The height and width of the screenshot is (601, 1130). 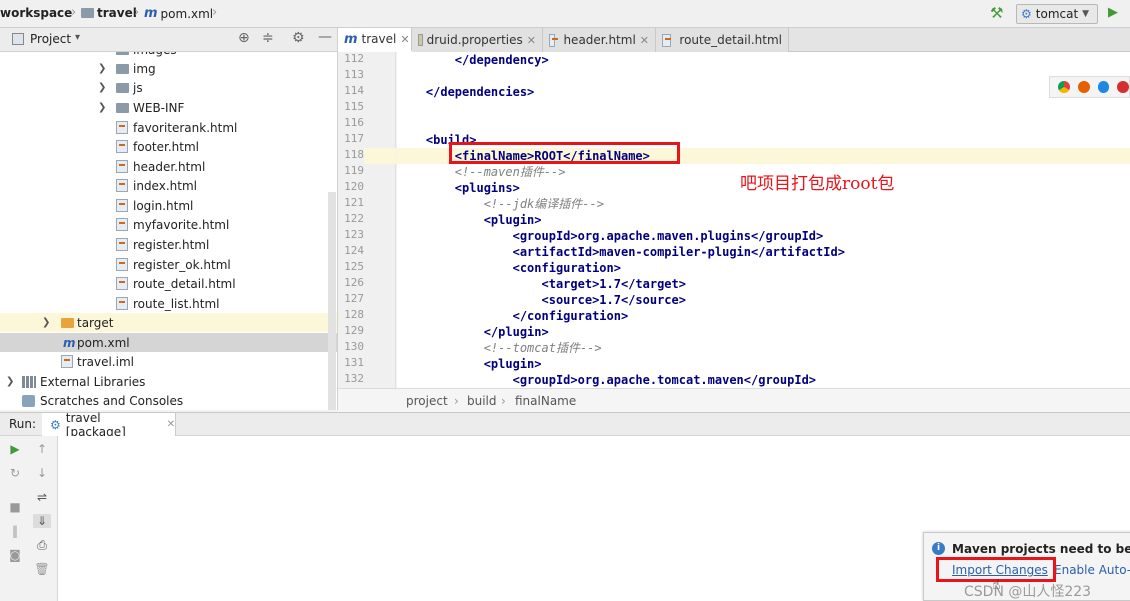 I want to click on editor-breadcrumb-finalname: finalName, so click(x=545, y=401).